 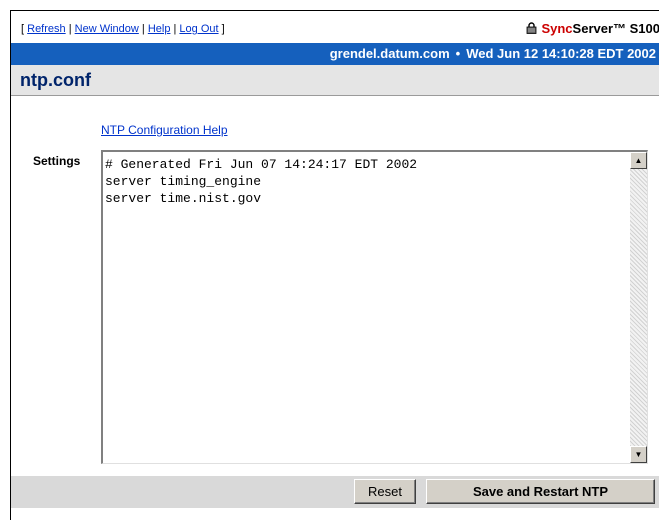 What do you see at coordinates (198, 29) in the screenshot?
I see `log-out-link: Log Out` at bounding box center [198, 29].